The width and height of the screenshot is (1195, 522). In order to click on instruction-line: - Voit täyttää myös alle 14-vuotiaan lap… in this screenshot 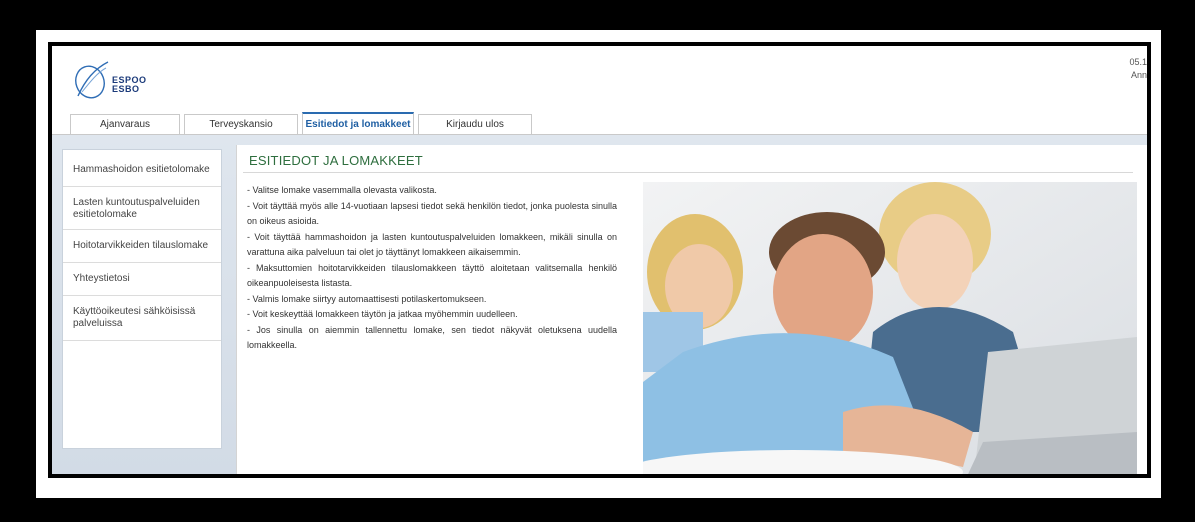, I will do `click(432, 213)`.